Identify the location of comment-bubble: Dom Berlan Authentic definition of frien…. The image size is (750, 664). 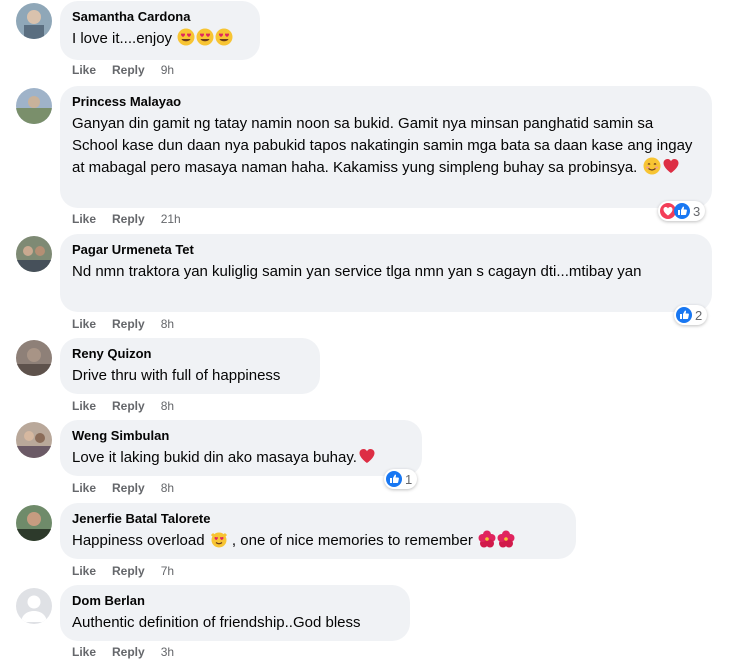
(235, 613).